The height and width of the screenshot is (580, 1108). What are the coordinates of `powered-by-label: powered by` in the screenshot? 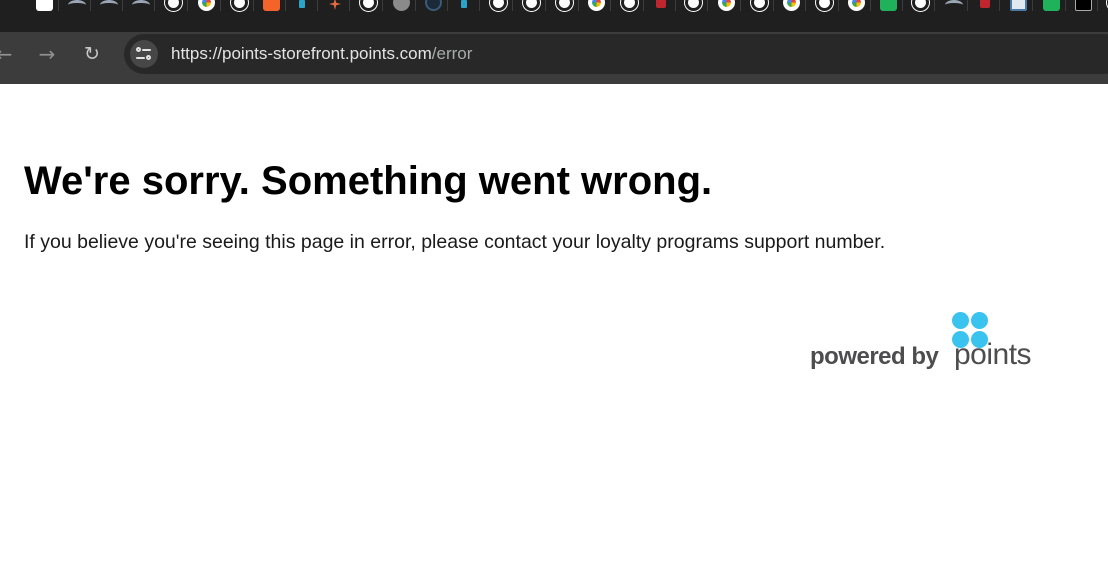 It's located at (874, 356).